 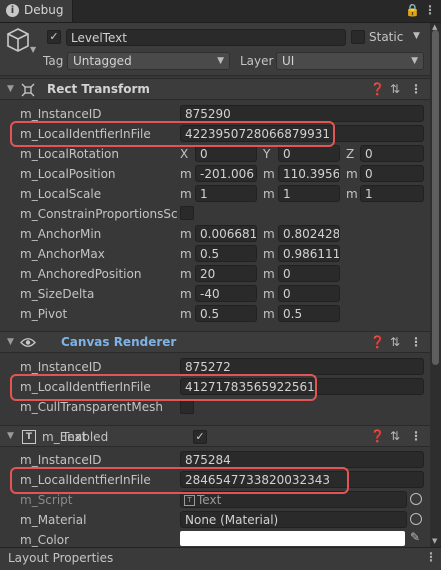 What do you see at coordinates (392, 153) in the screenshot?
I see `rotation-z-field: 0` at bounding box center [392, 153].